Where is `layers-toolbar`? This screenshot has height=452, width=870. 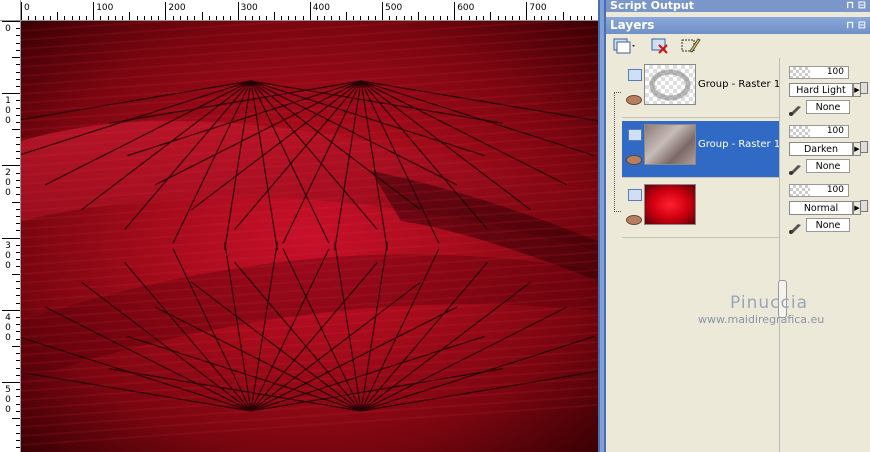
layers-toolbar is located at coordinates (738, 46).